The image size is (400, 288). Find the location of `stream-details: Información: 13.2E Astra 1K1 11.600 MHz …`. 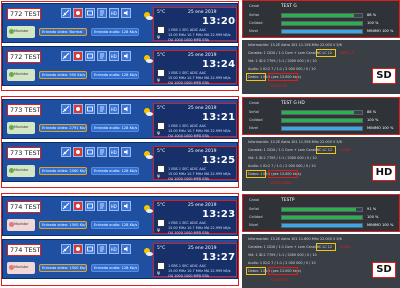

stream-details: Información: 13.2E Astra 1K1 11.600 MHz … is located at coordinates (321, 261).